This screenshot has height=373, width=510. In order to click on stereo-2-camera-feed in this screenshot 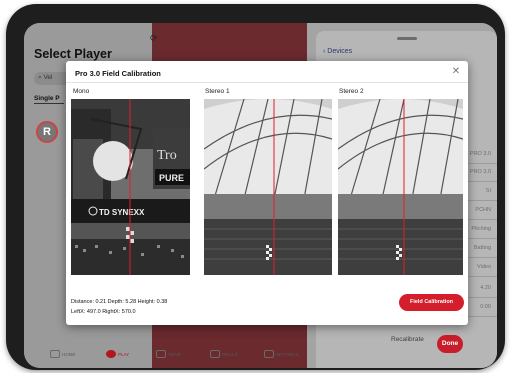, I will do `click(400, 187)`.